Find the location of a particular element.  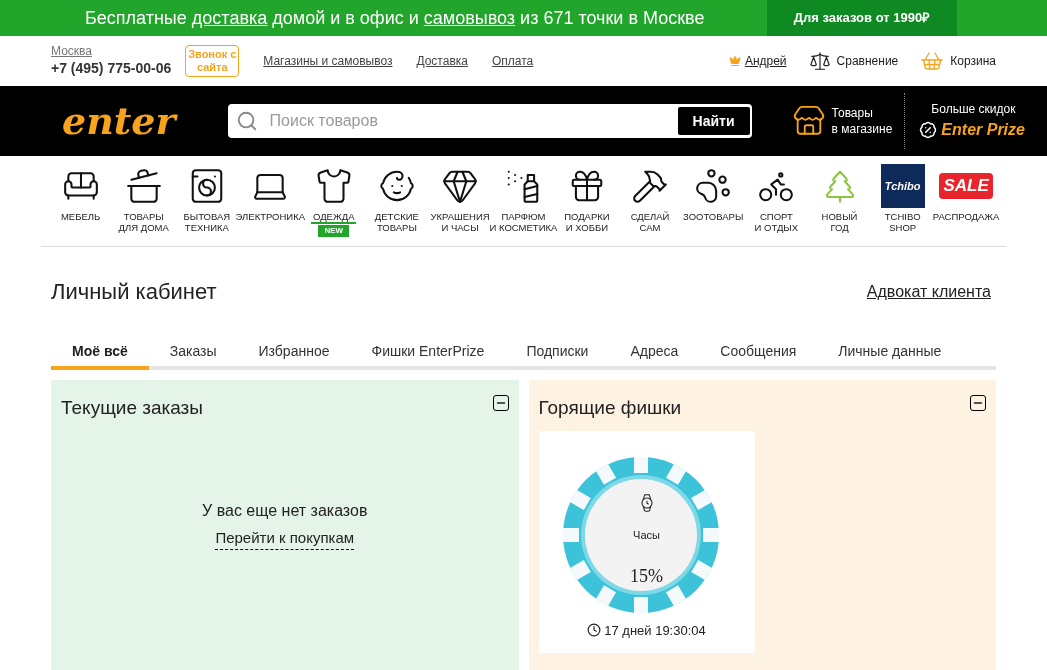

tab: Избранное is located at coordinates (294, 353).